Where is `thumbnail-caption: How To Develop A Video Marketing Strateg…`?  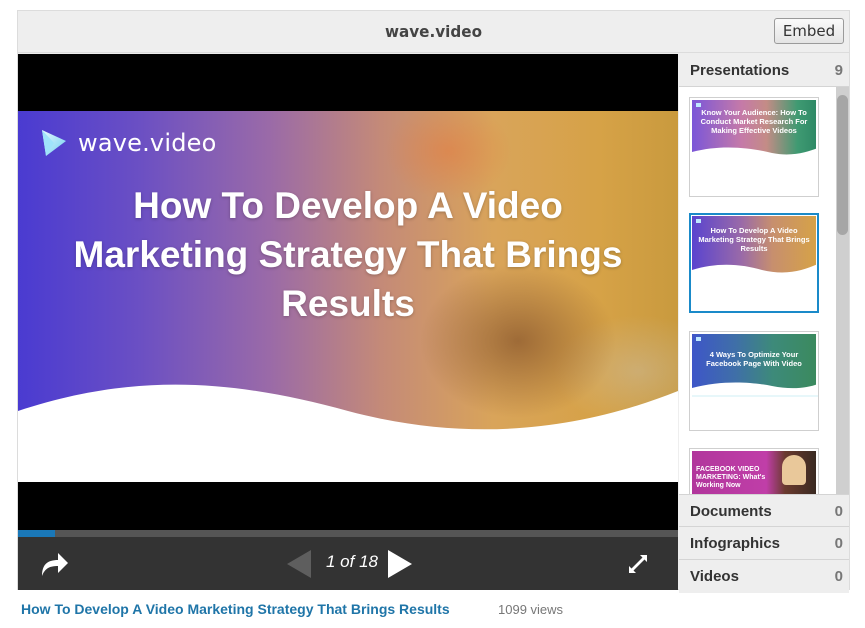 thumbnail-caption: How To Develop A Video Marketing Strateg… is located at coordinates (754, 239).